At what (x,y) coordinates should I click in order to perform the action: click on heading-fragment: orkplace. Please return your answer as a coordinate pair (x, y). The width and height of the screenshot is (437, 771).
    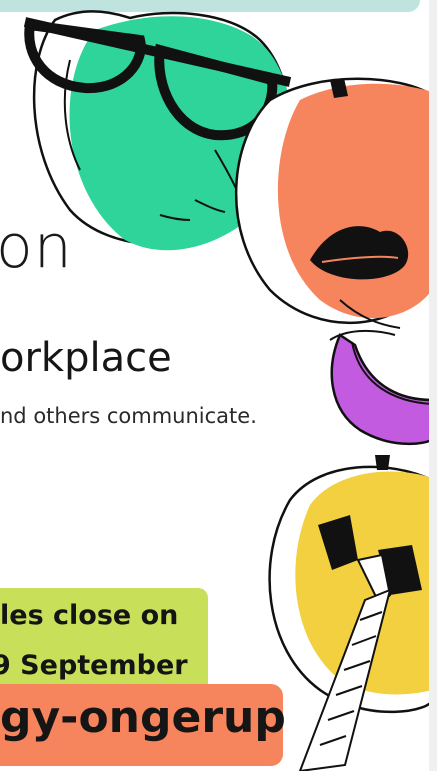
    Looking at the image, I should click on (86, 358).